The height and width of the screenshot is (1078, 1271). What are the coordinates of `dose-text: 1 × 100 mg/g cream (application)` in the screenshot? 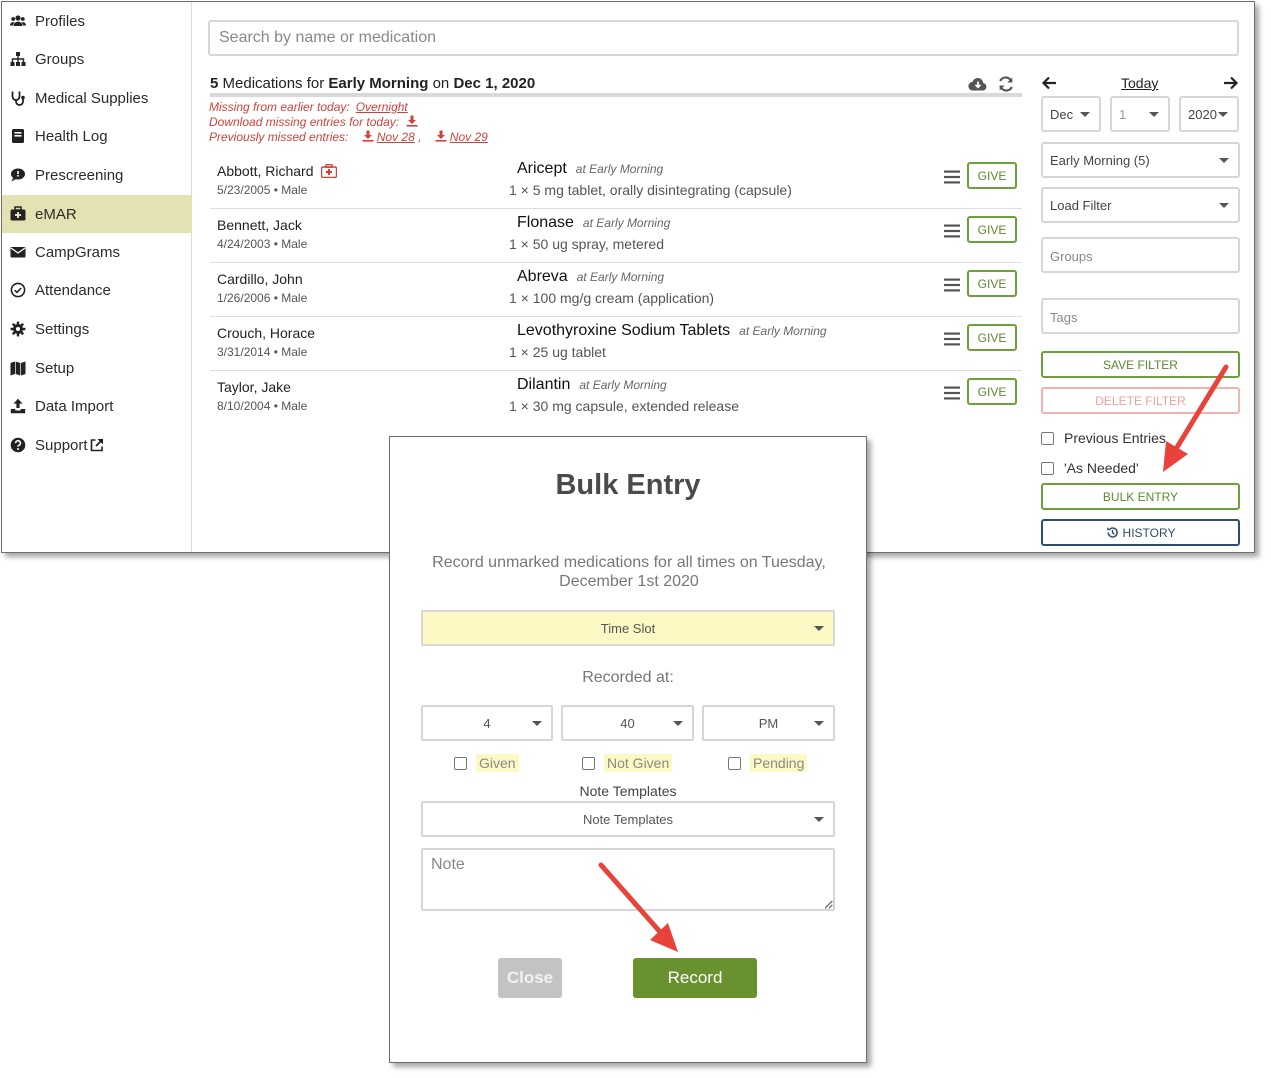 It's located at (612, 298).